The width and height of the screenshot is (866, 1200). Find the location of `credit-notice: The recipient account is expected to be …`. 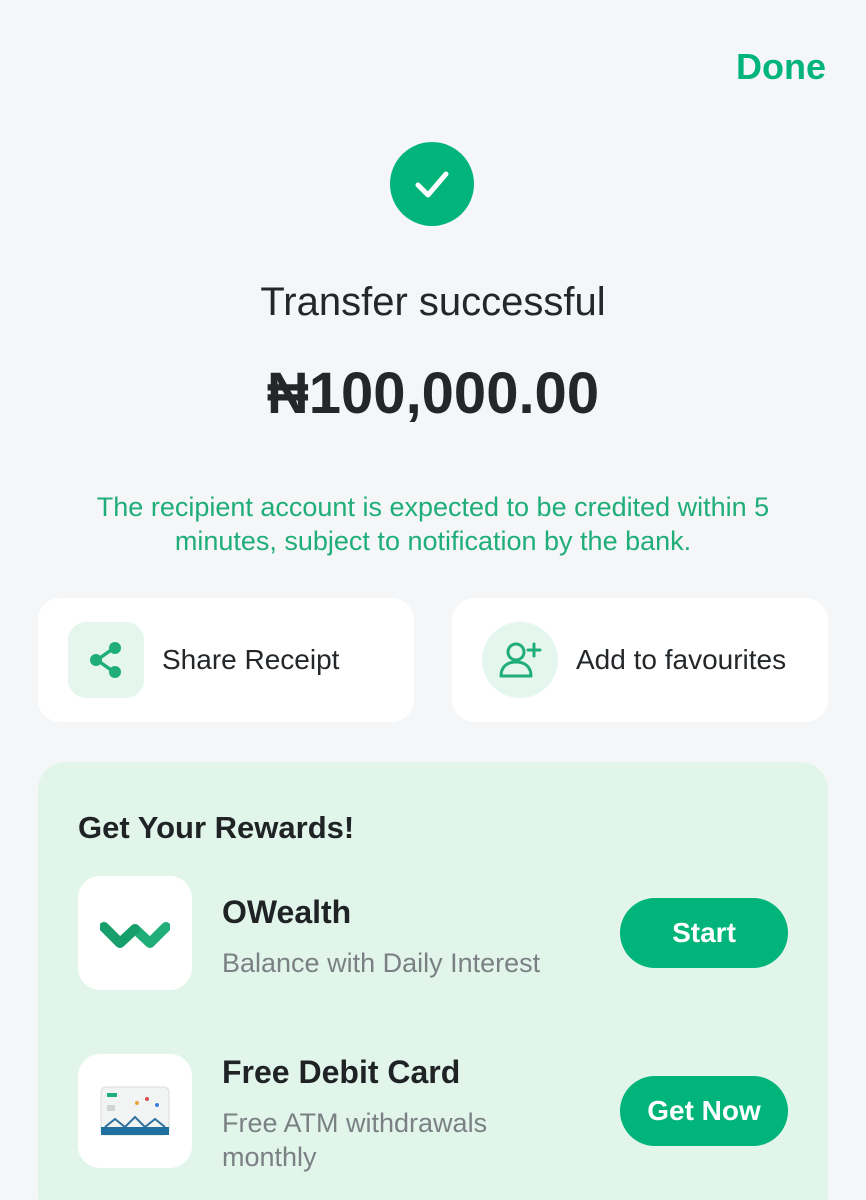

credit-notice: The recipient account is expected to be … is located at coordinates (433, 524).